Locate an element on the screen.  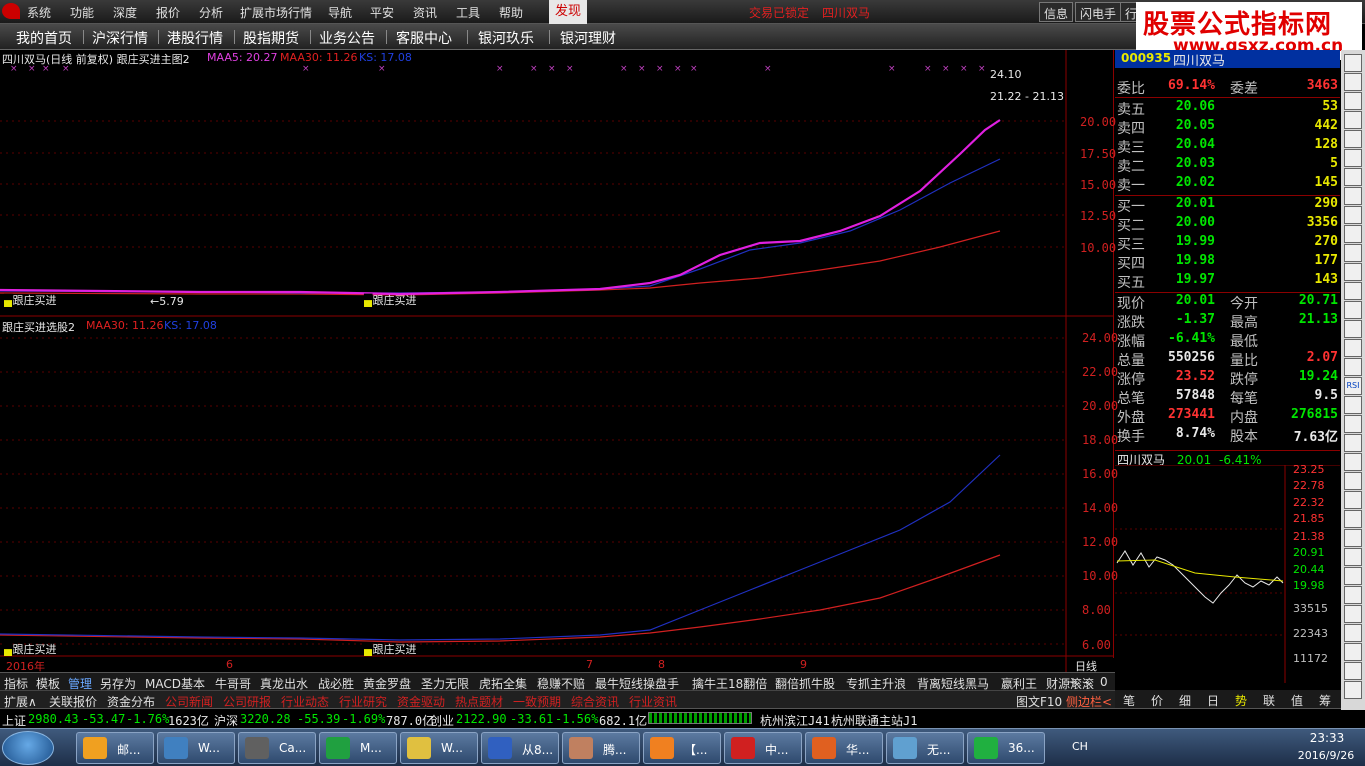
panel-tab: 联 is located at coordinates (1269, 700).